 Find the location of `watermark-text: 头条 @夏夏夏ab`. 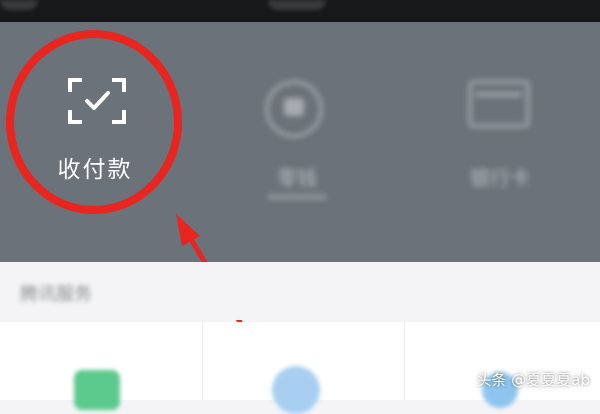

watermark-text: 头条 @夏夏夏ab is located at coordinates (533, 380).